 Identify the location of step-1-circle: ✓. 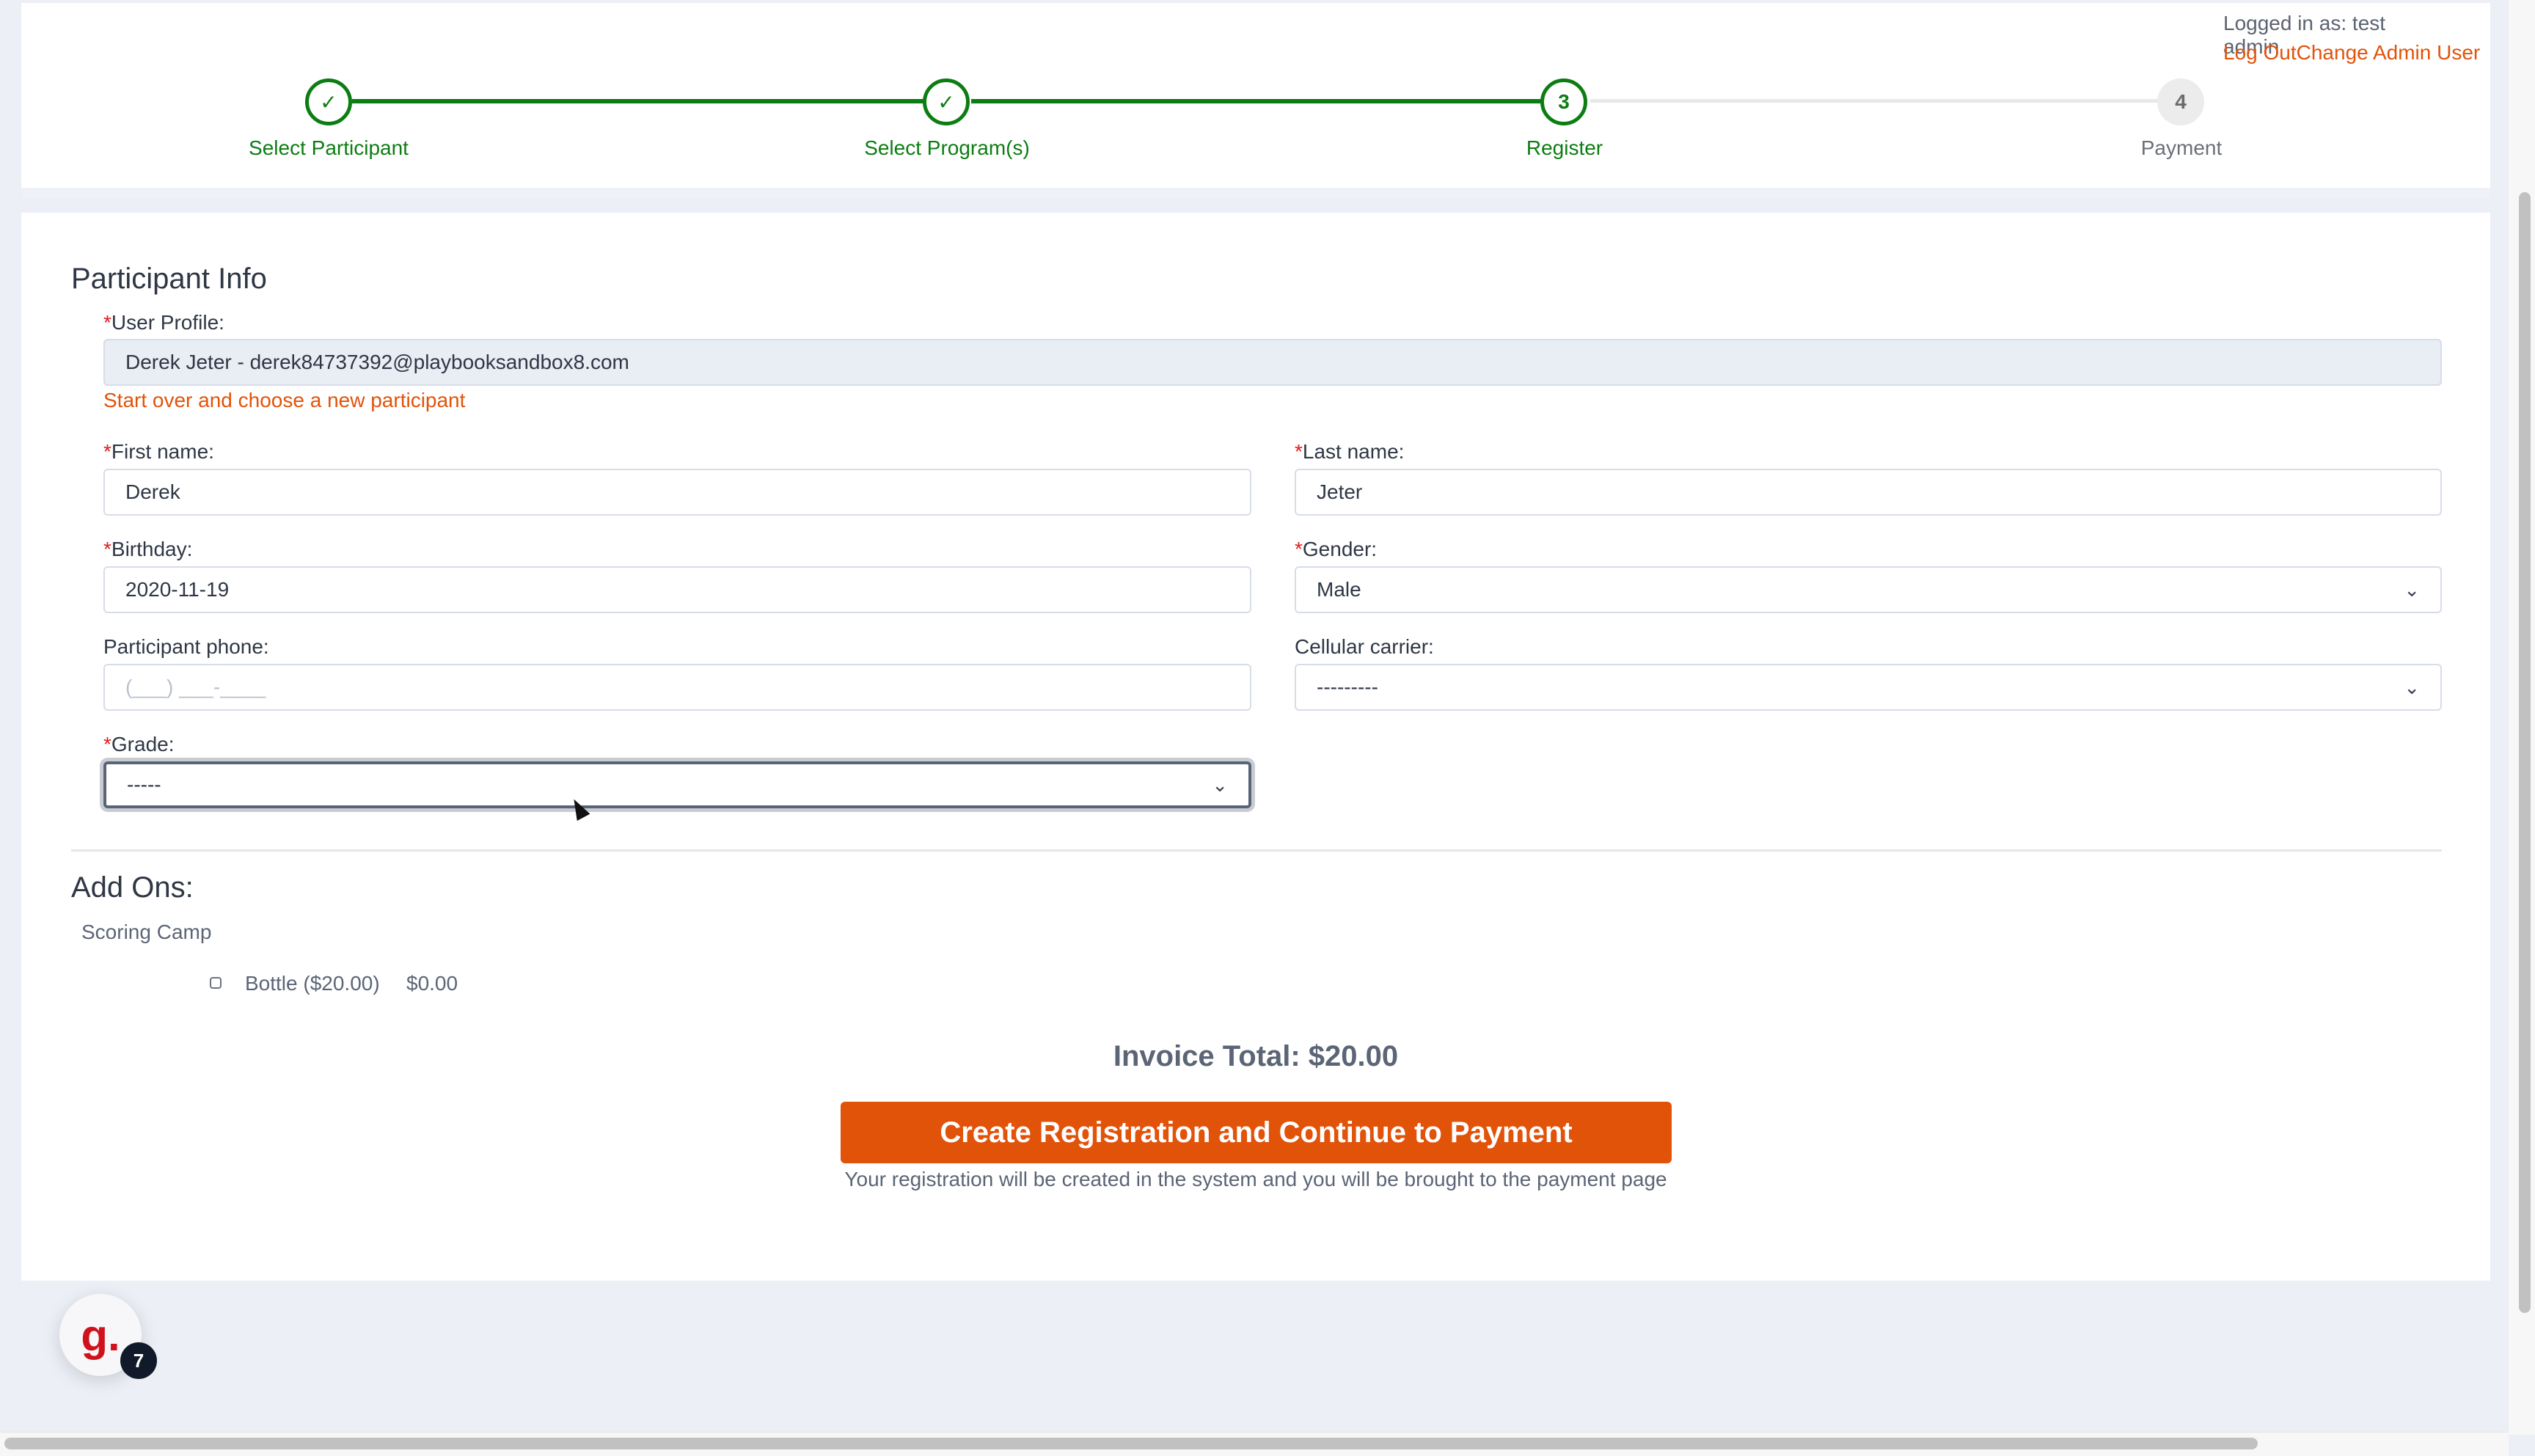
(328, 101).